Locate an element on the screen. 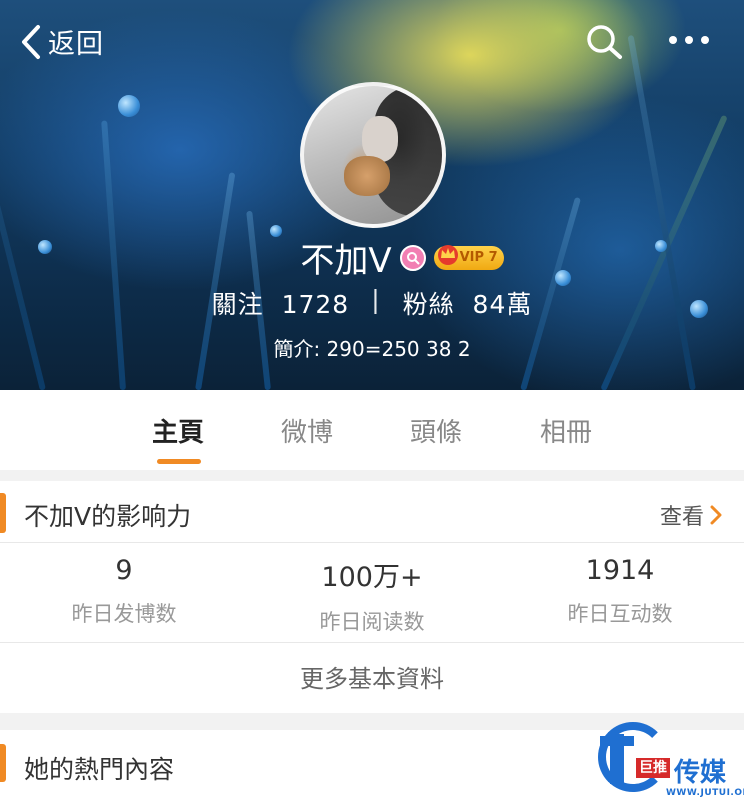 Image resolution: width=744 pixels, height=805 pixels. back-chevron-icon is located at coordinates (31, 41).